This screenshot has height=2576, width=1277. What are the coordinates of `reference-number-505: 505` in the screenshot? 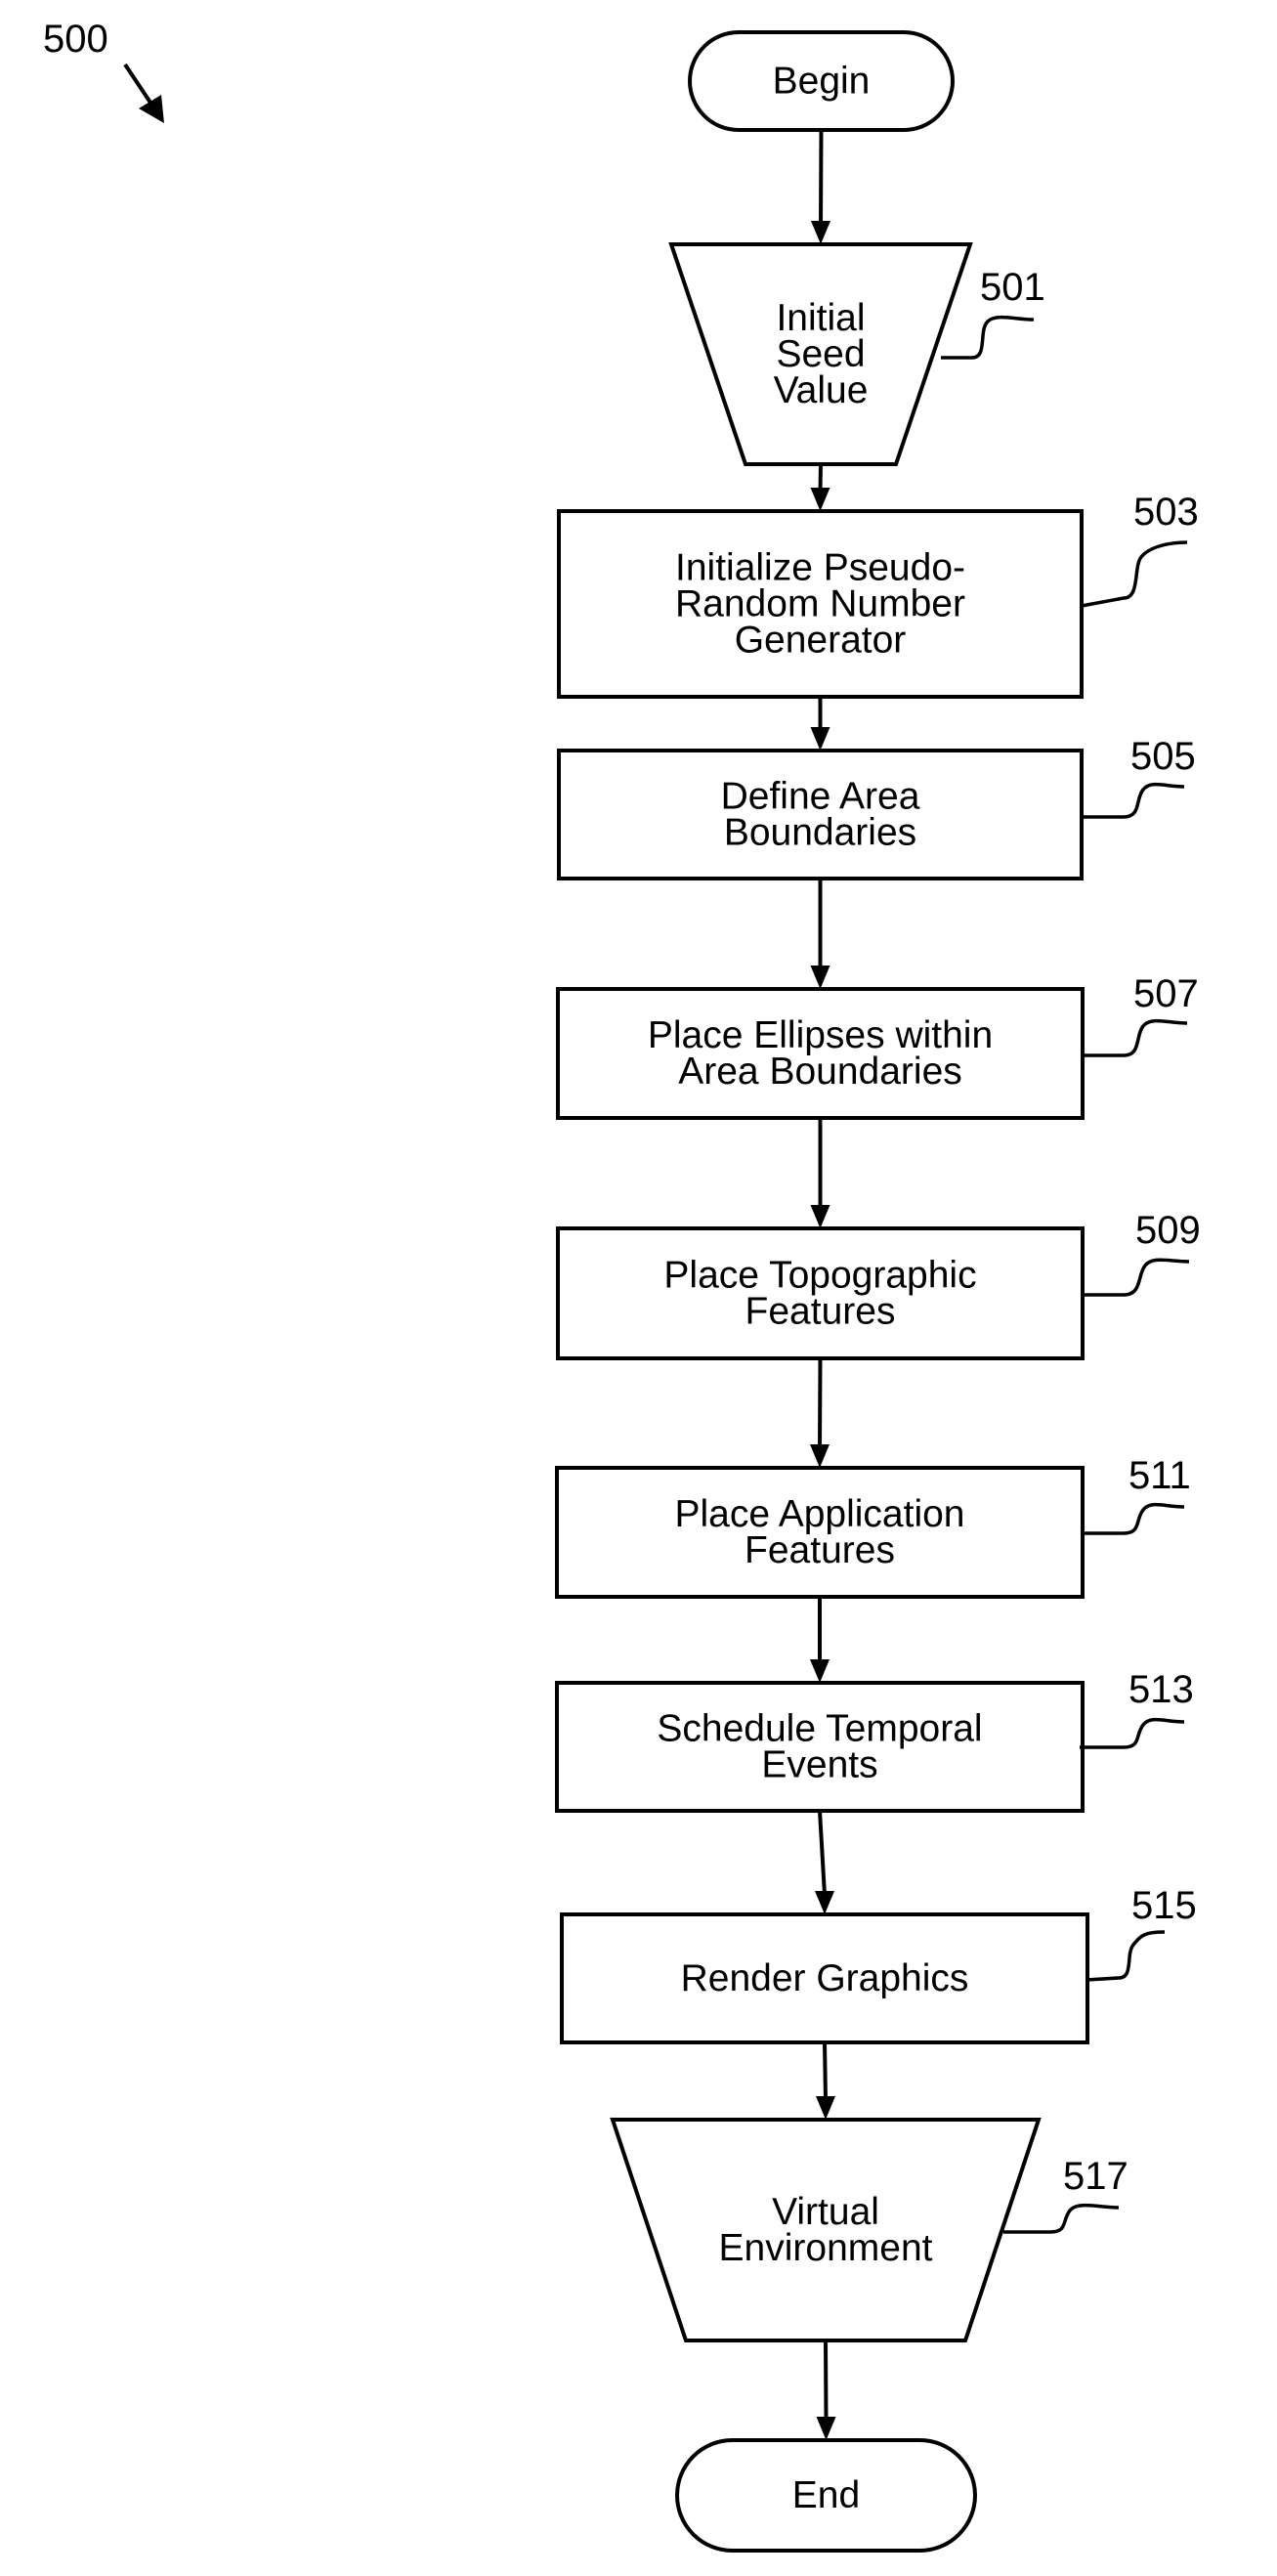 It's located at (1163, 757).